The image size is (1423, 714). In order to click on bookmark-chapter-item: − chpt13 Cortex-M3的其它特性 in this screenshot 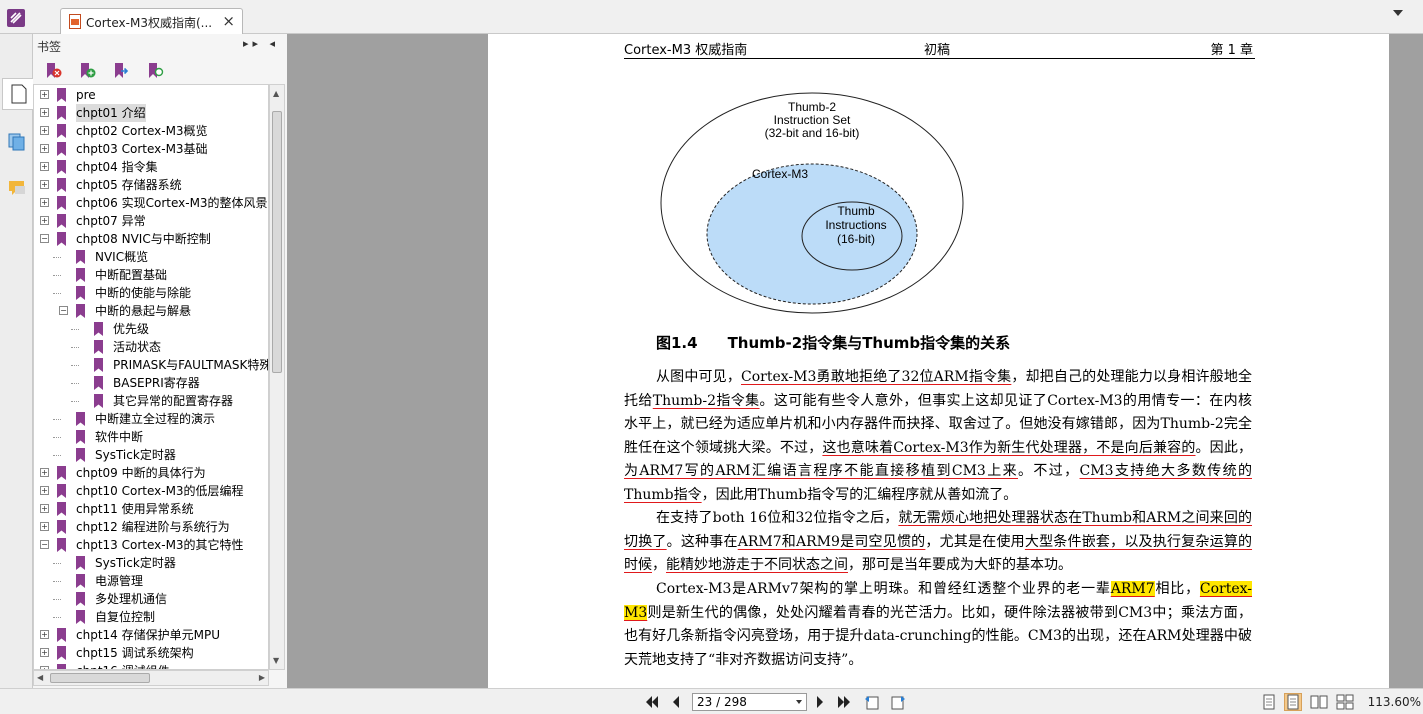, I will do `click(151, 545)`.